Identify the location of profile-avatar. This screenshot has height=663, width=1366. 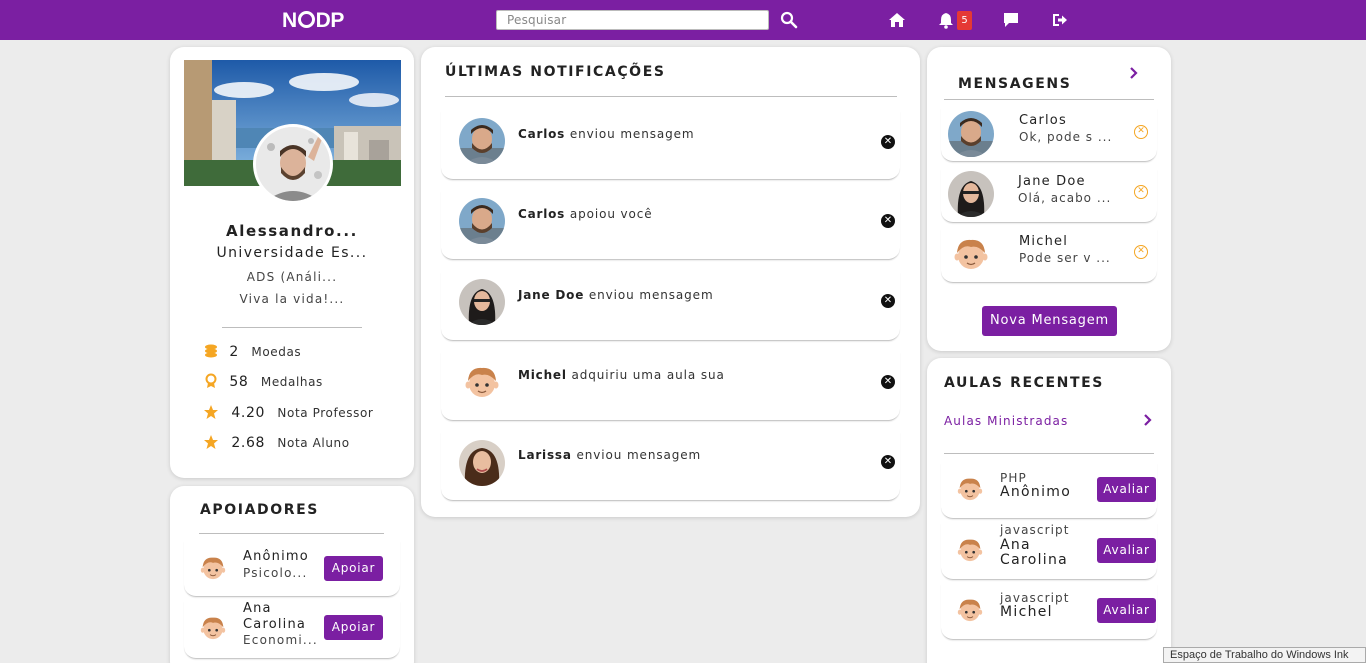
(293, 164).